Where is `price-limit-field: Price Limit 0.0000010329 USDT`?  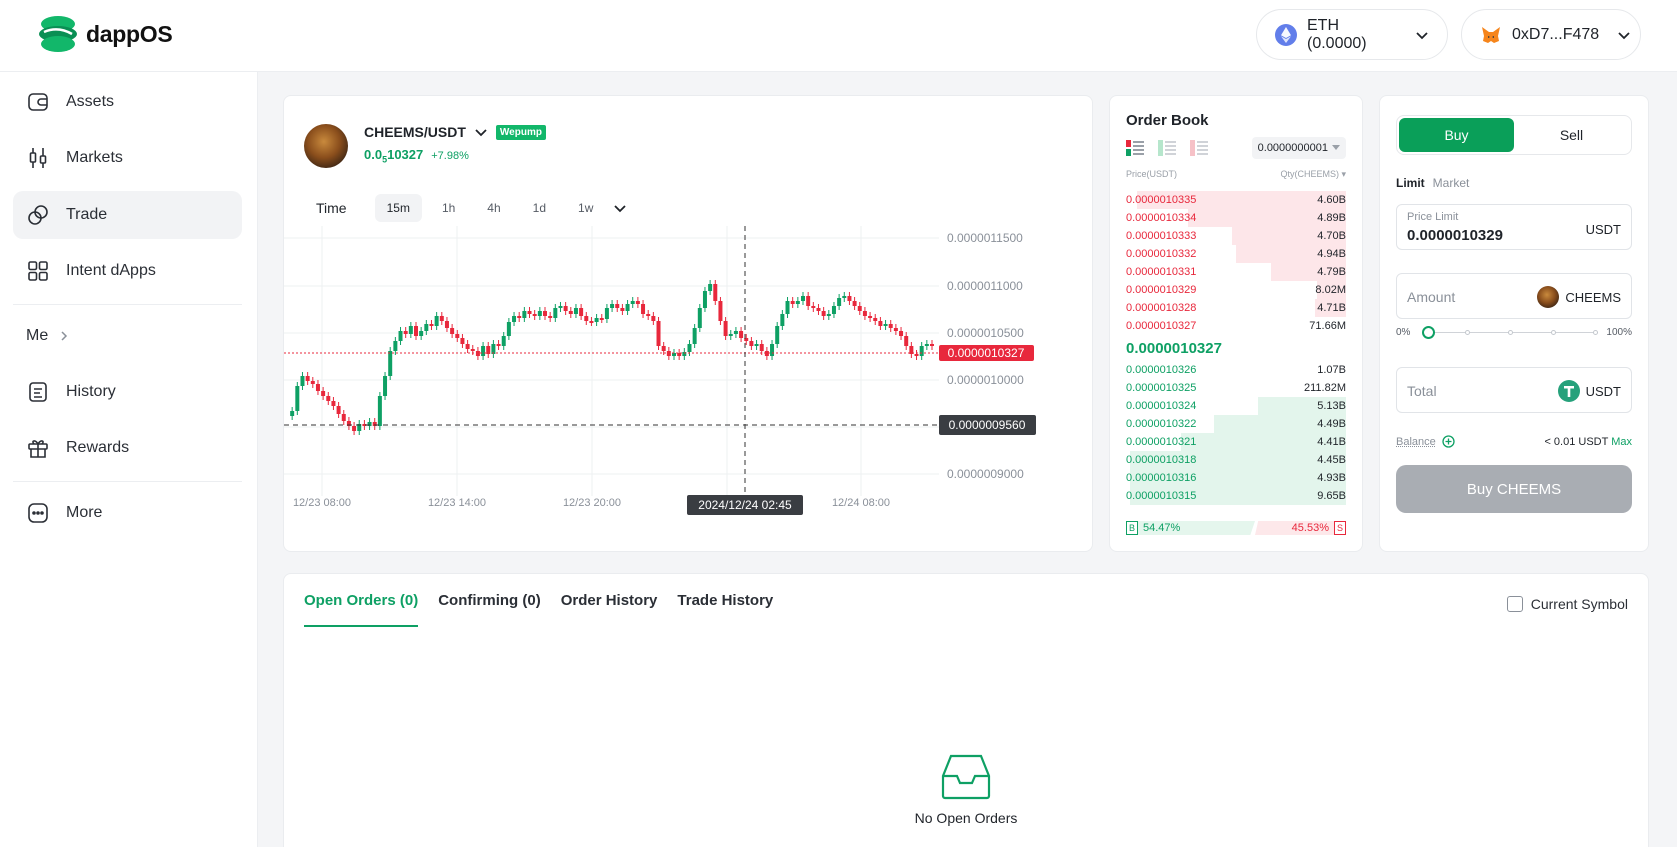
price-limit-field: Price Limit 0.0000010329 USDT is located at coordinates (1514, 227).